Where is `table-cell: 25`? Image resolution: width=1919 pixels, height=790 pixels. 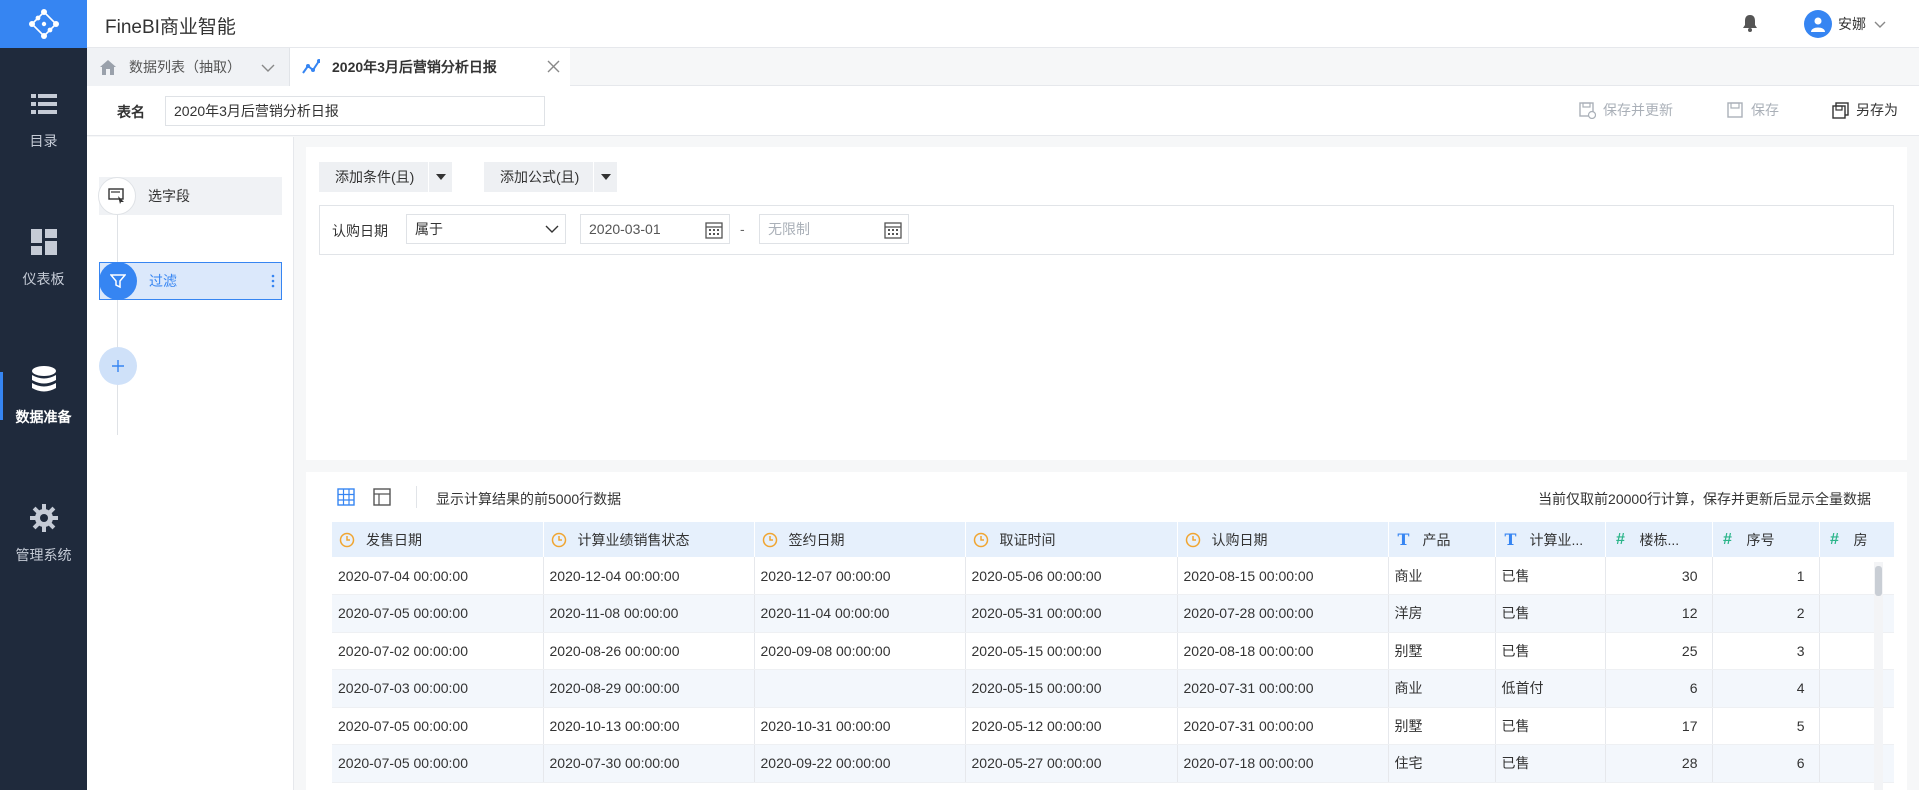 table-cell: 25 is located at coordinates (1659, 651).